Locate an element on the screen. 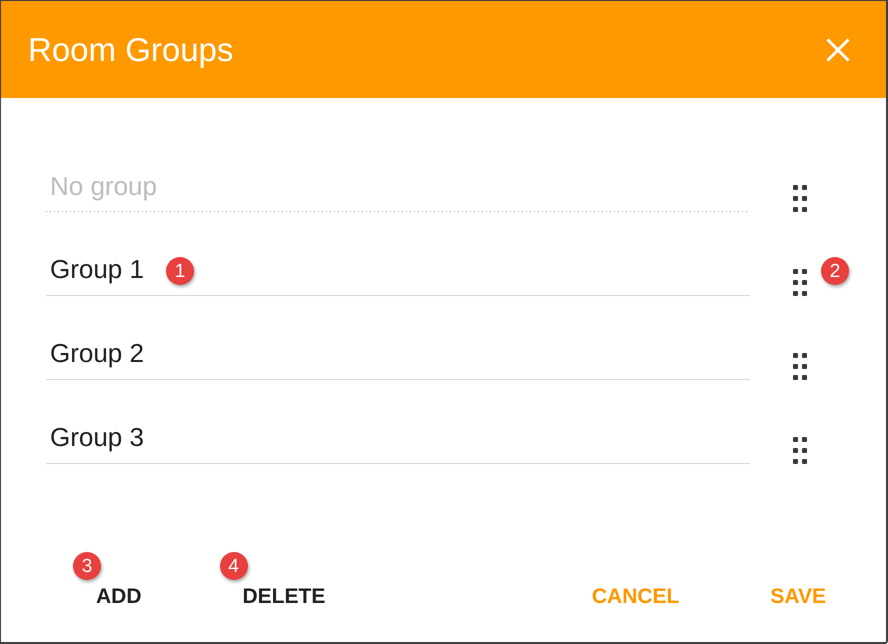 The image size is (888, 644). callout-number: 1 is located at coordinates (180, 271).